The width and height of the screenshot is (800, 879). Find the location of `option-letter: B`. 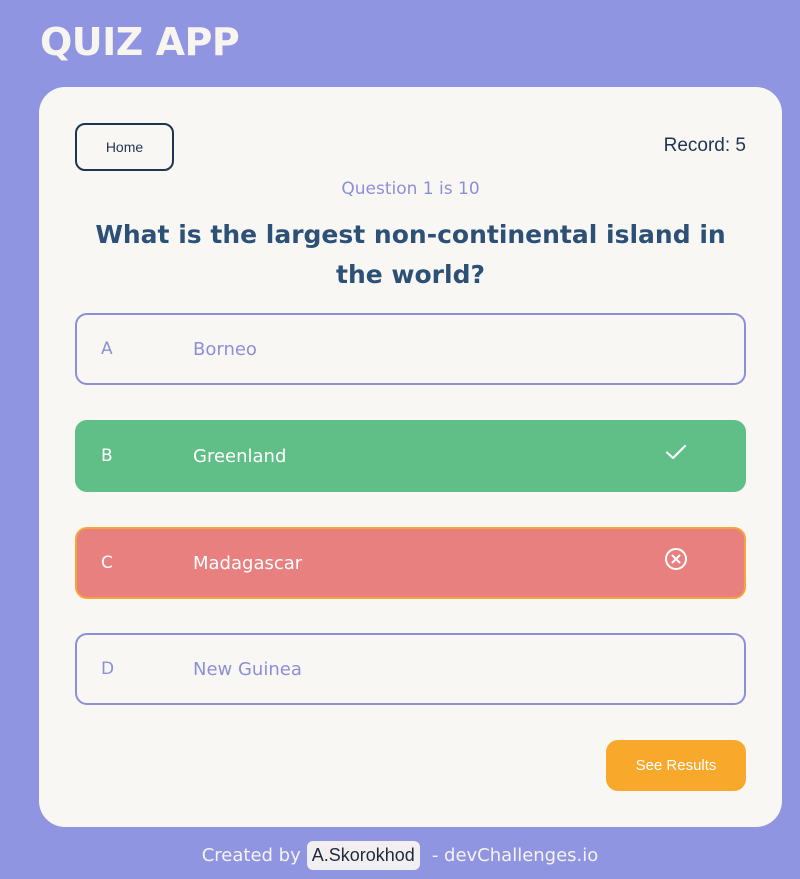

option-letter: B is located at coordinates (107, 456).